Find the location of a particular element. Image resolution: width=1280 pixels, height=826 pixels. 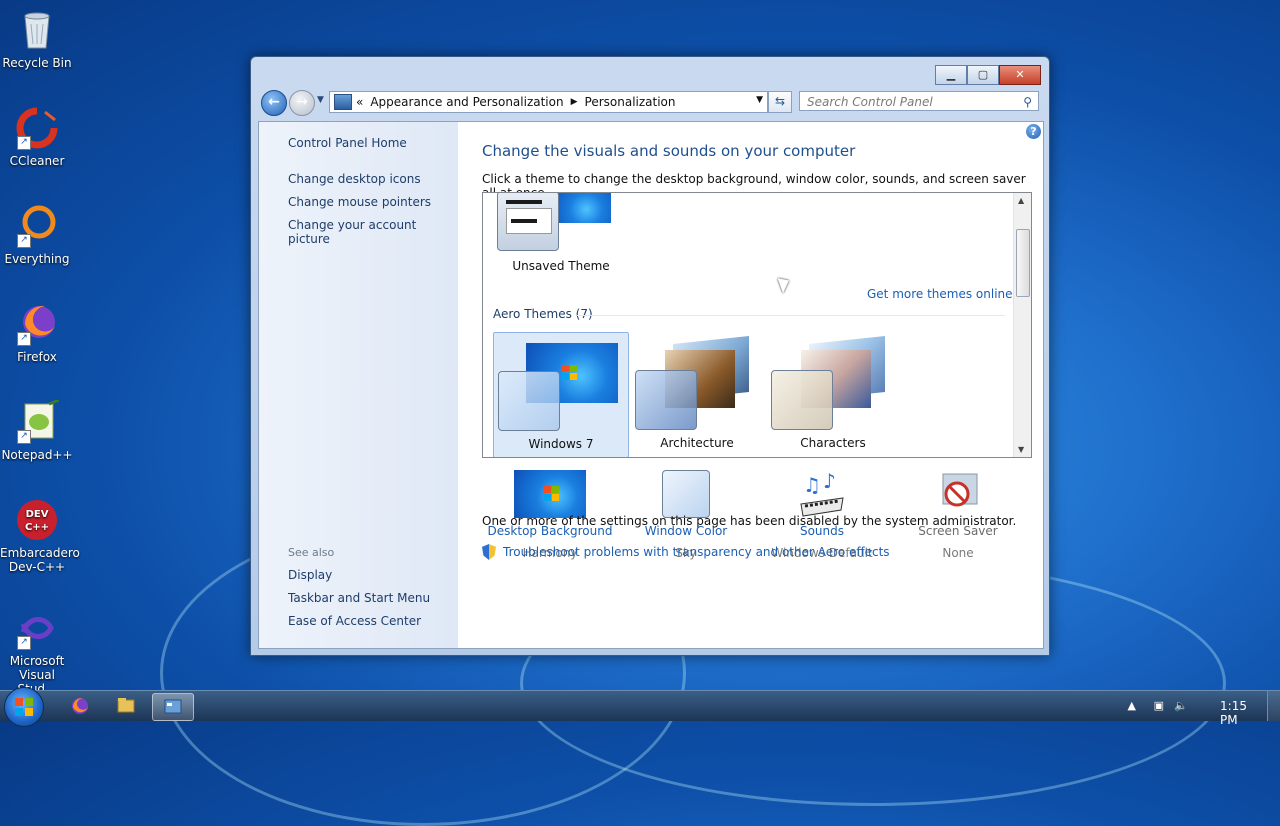

group-divider is located at coordinates (791, 315).